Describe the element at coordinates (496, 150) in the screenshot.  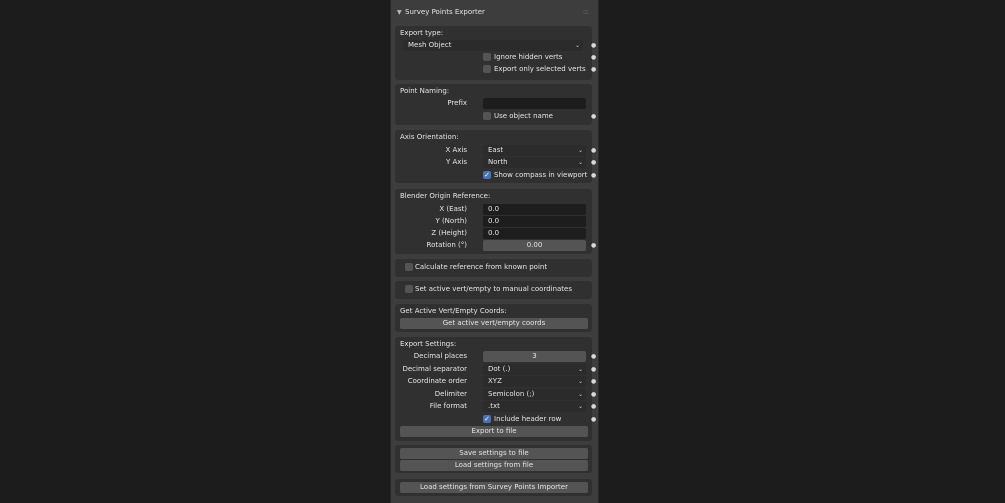
I see `x-axis-value: East` at that location.